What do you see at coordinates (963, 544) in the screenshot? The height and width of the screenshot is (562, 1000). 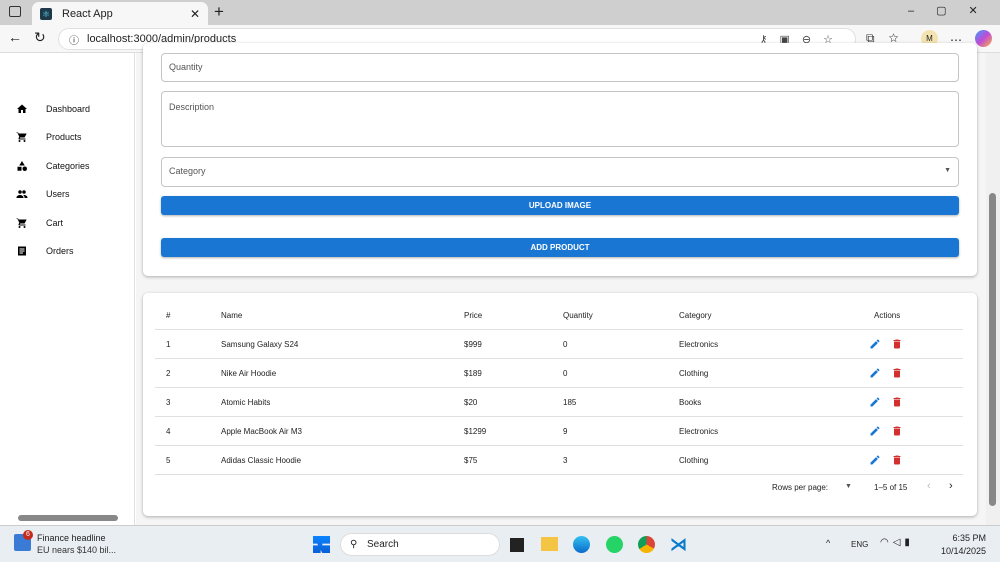 I see `clock: 6:35 PM 10/14/2025` at bounding box center [963, 544].